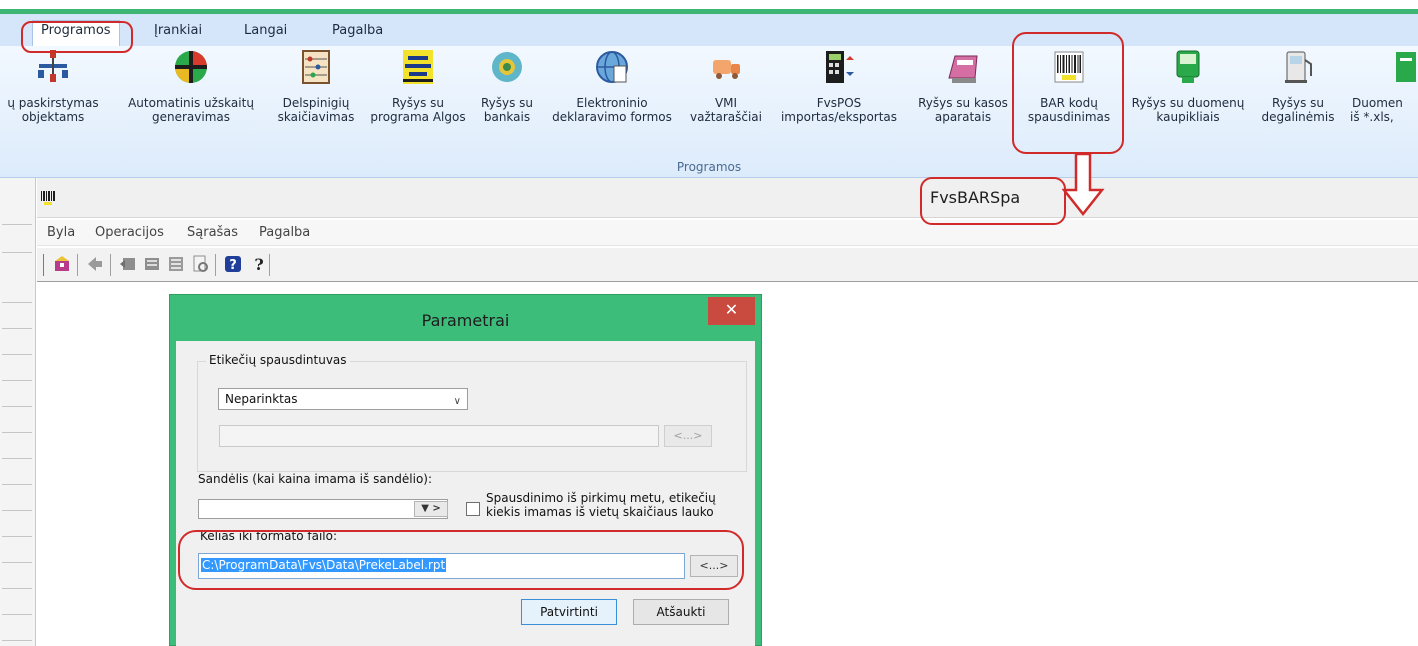 Image resolution: width=1418 pixels, height=646 pixels. I want to click on context-help-icon: ?, so click(259, 264).